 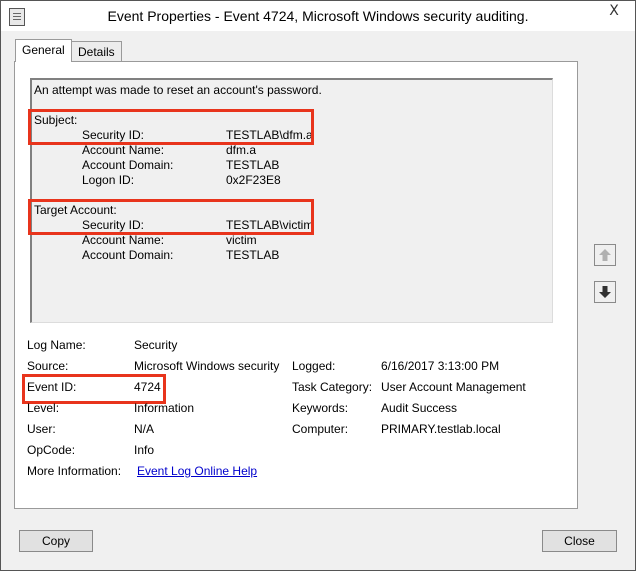 What do you see at coordinates (253, 180) in the screenshot?
I see `subject-logon-id-value: 0x2F23E8` at bounding box center [253, 180].